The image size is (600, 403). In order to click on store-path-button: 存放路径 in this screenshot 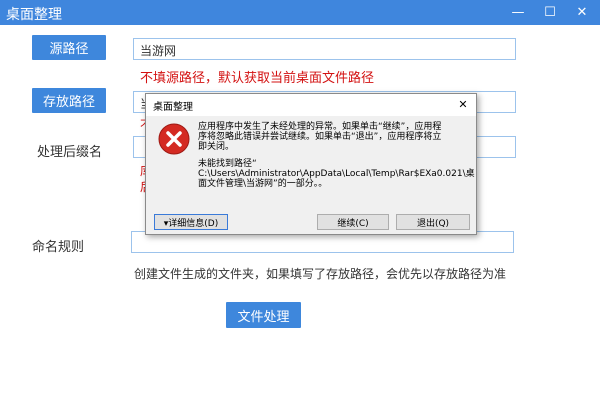, I will do `click(69, 100)`.